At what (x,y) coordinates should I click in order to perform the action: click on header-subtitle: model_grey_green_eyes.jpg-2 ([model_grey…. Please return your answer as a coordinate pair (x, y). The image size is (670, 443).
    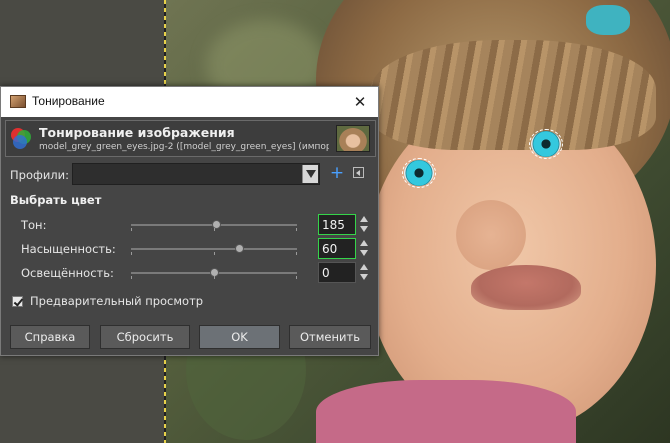
    Looking at the image, I should click on (184, 147).